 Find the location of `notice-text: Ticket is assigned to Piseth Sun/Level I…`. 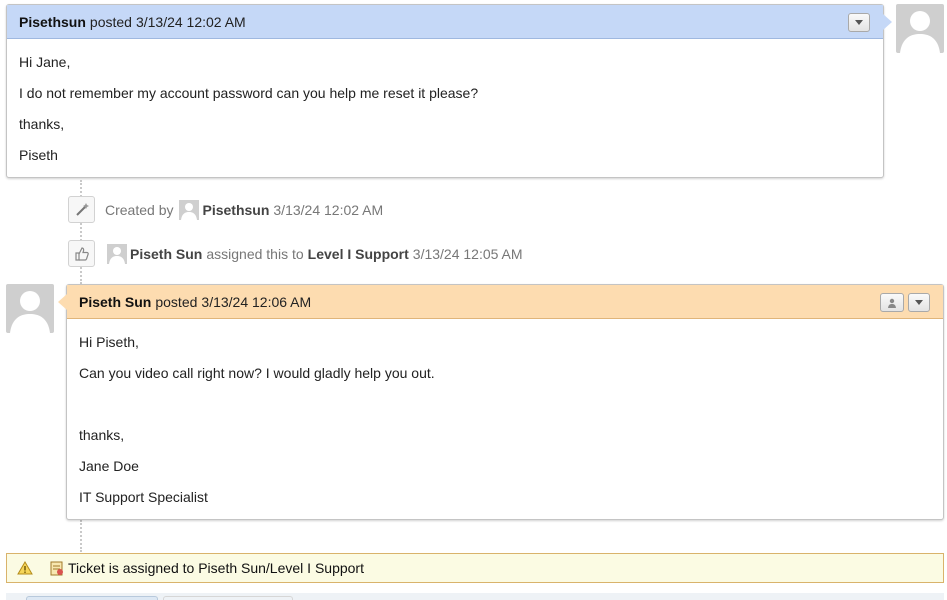

notice-text: Ticket is assigned to Piseth Sun/Level I… is located at coordinates (216, 568).